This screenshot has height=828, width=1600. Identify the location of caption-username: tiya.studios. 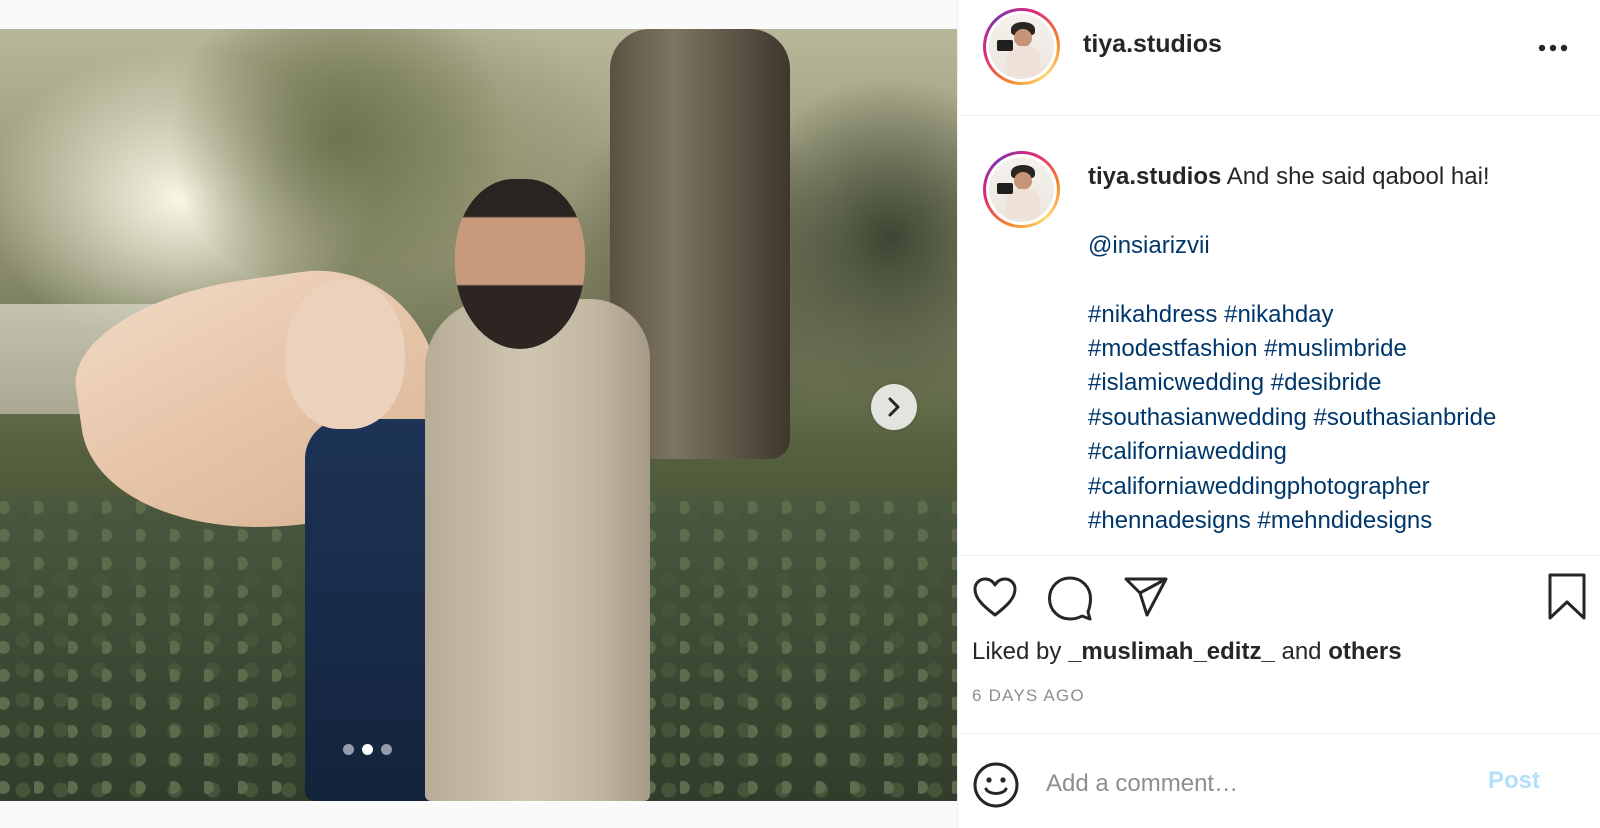
(1154, 176).